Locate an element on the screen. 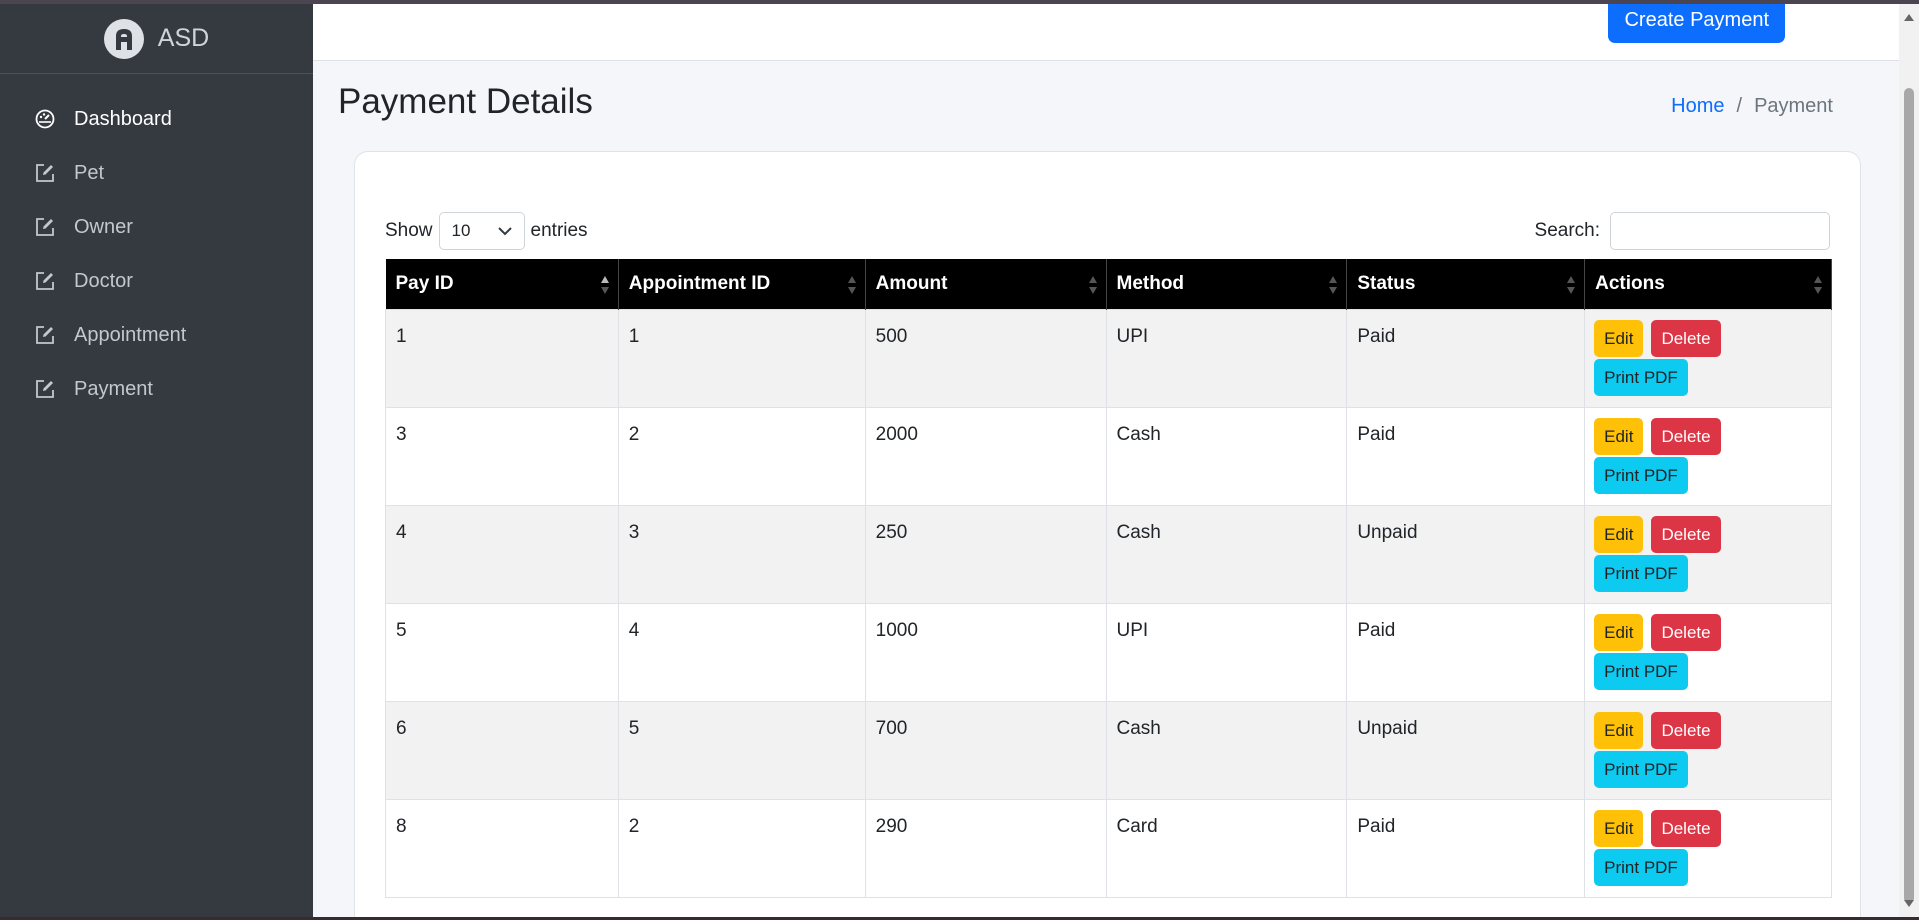 The height and width of the screenshot is (920, 1919). cell-pay-id: 6 is located at coordinates (502, 750).